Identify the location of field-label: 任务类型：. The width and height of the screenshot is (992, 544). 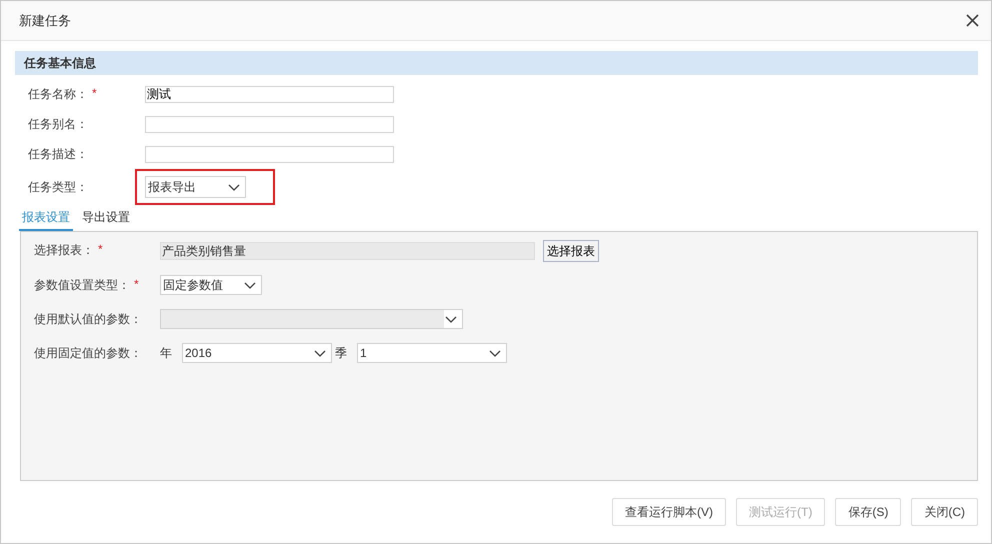
(58, 187).